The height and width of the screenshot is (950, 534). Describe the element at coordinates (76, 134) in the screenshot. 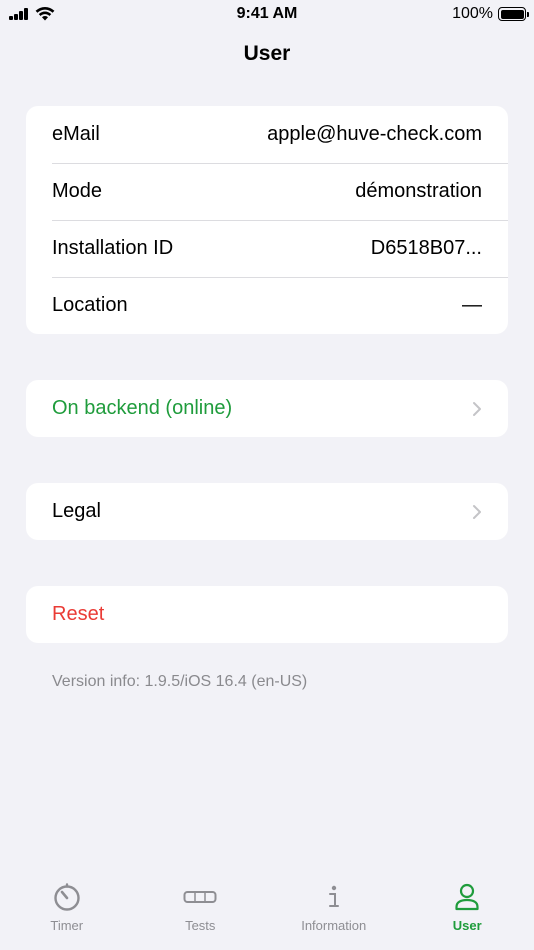

I see `email-label: eMail` at that location.